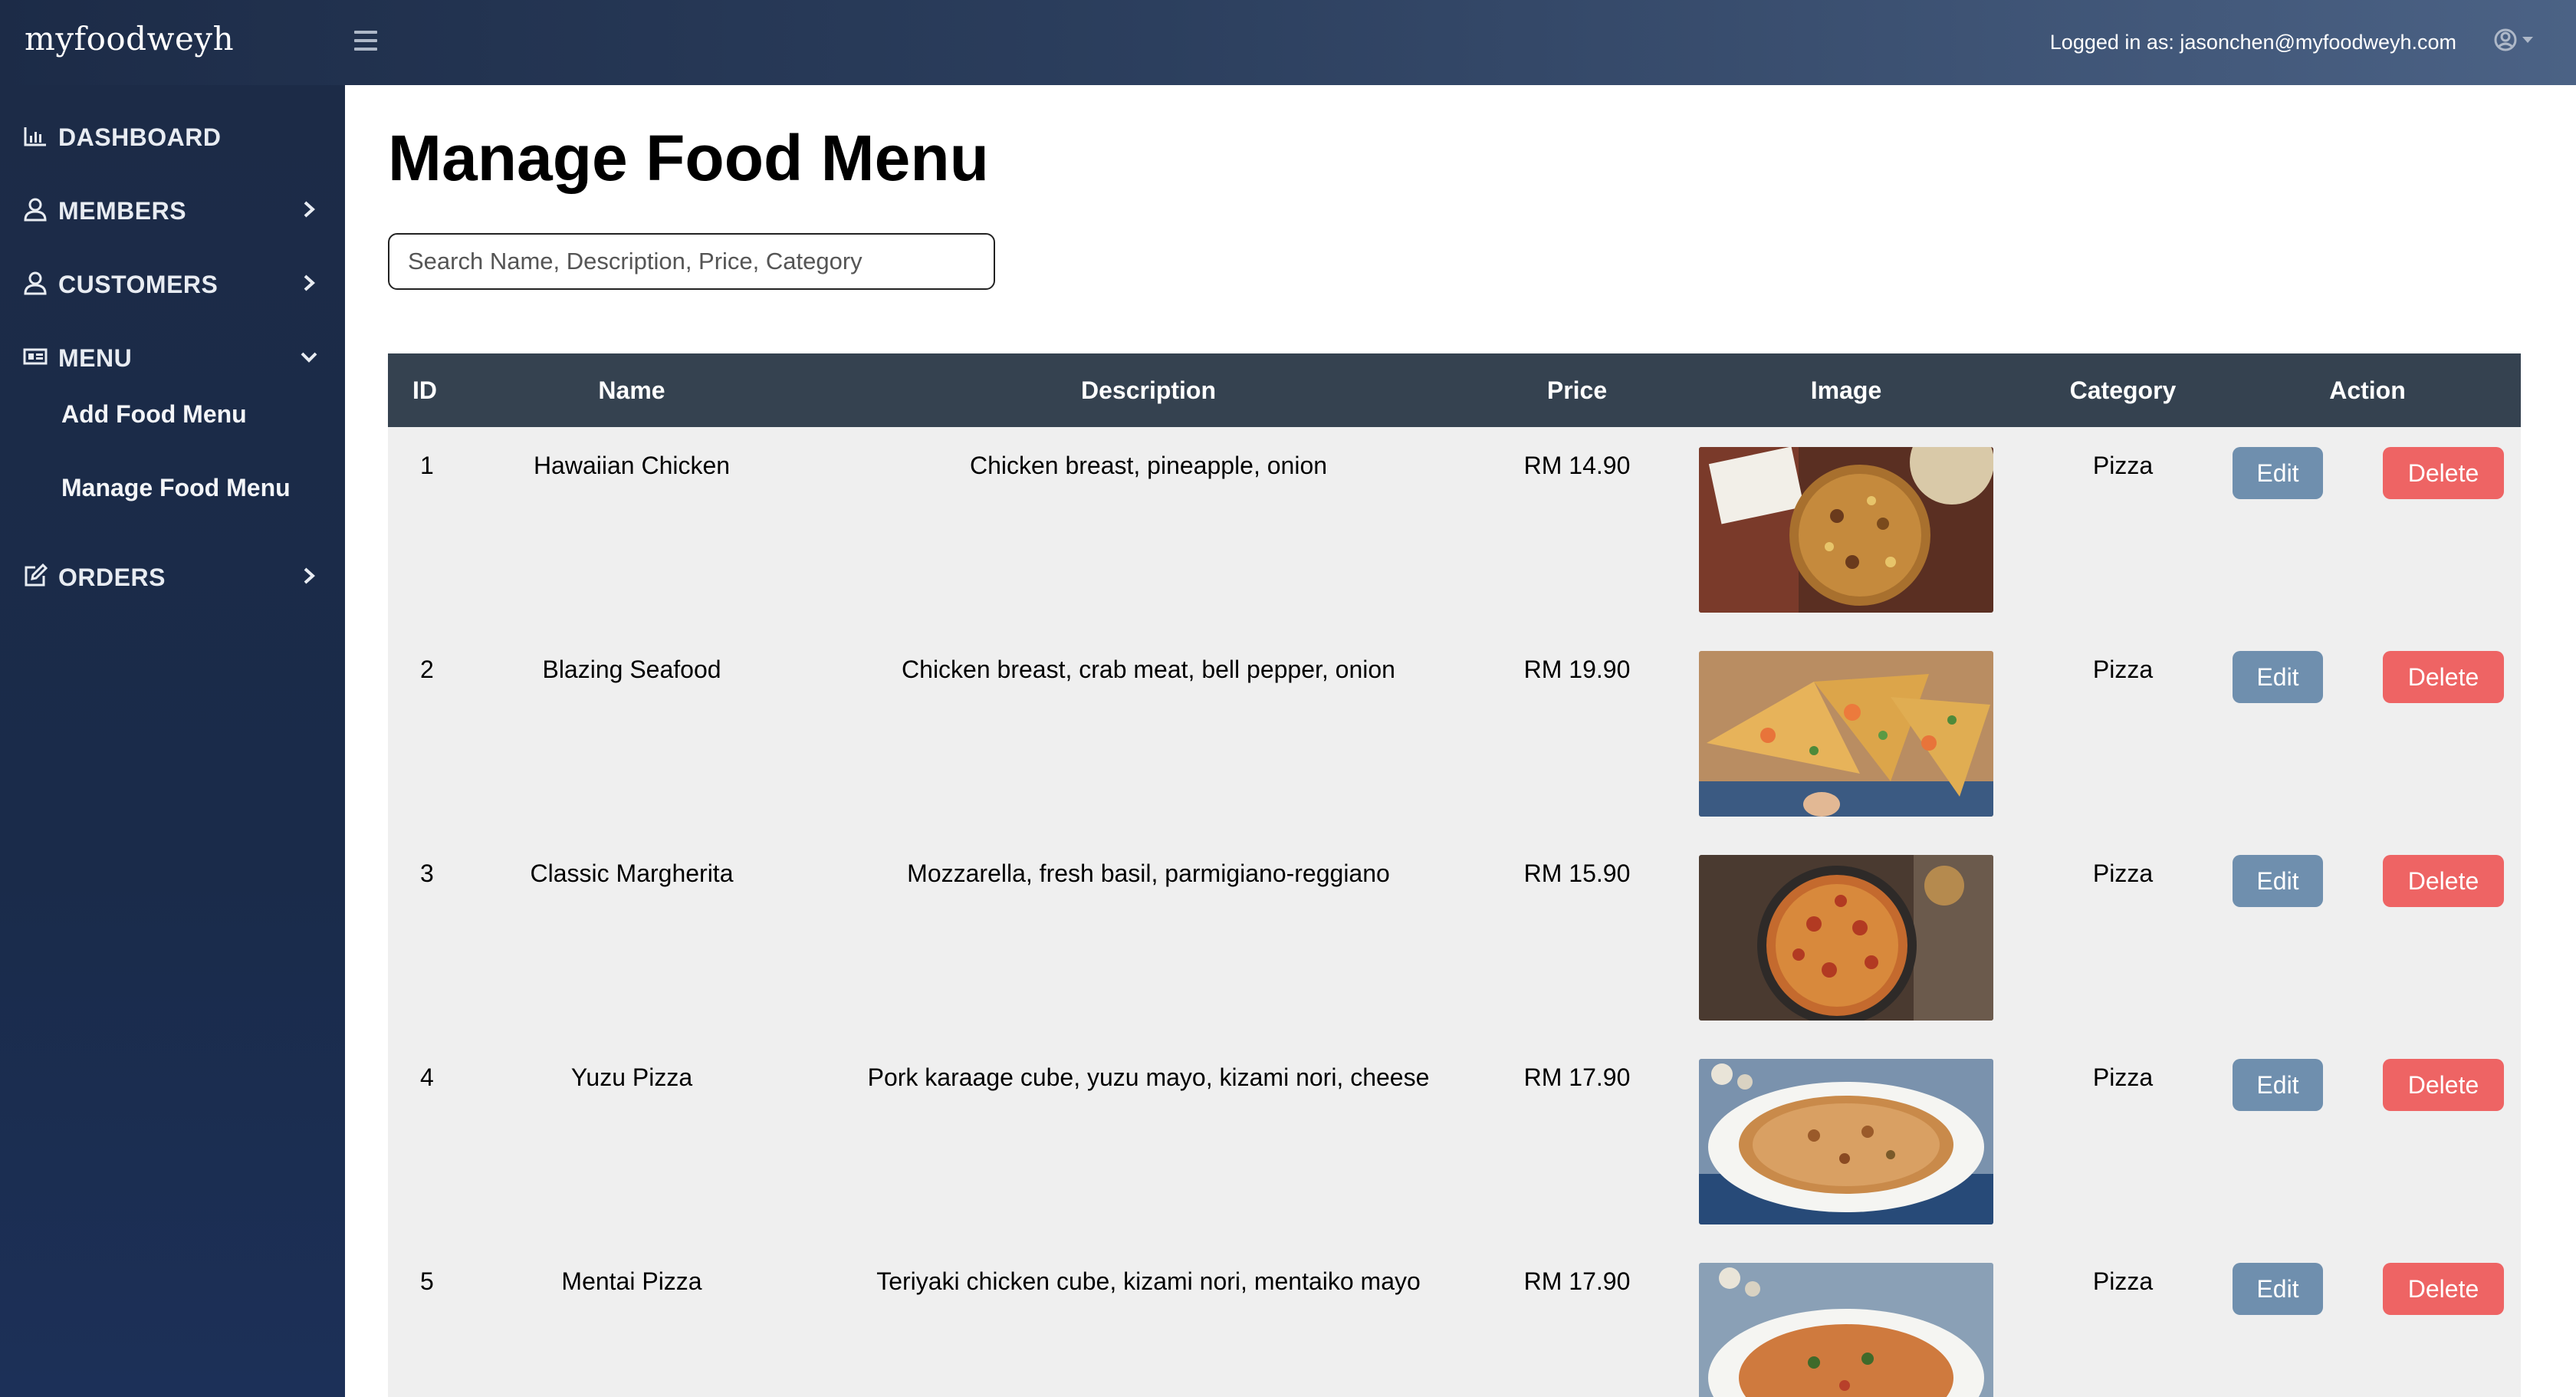  I want to click on chevron-down-icon, so click(309, 357).